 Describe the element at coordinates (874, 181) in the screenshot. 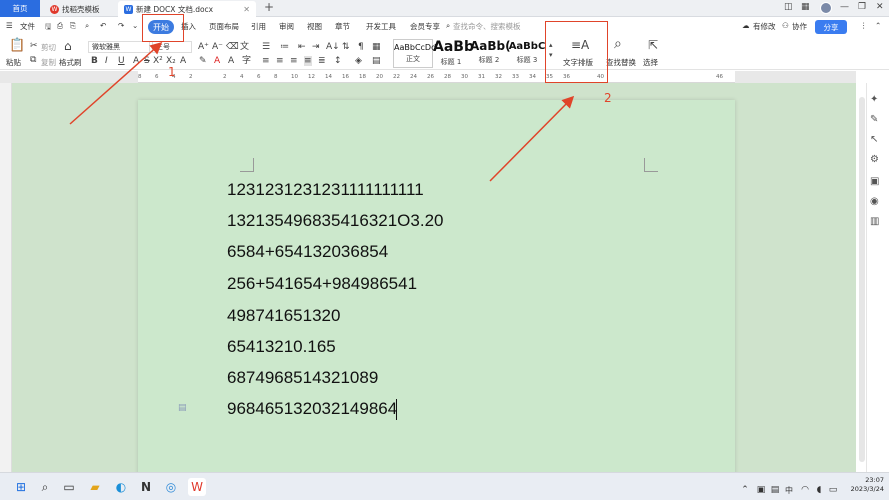

I see `image-icon: ▣` at that location.